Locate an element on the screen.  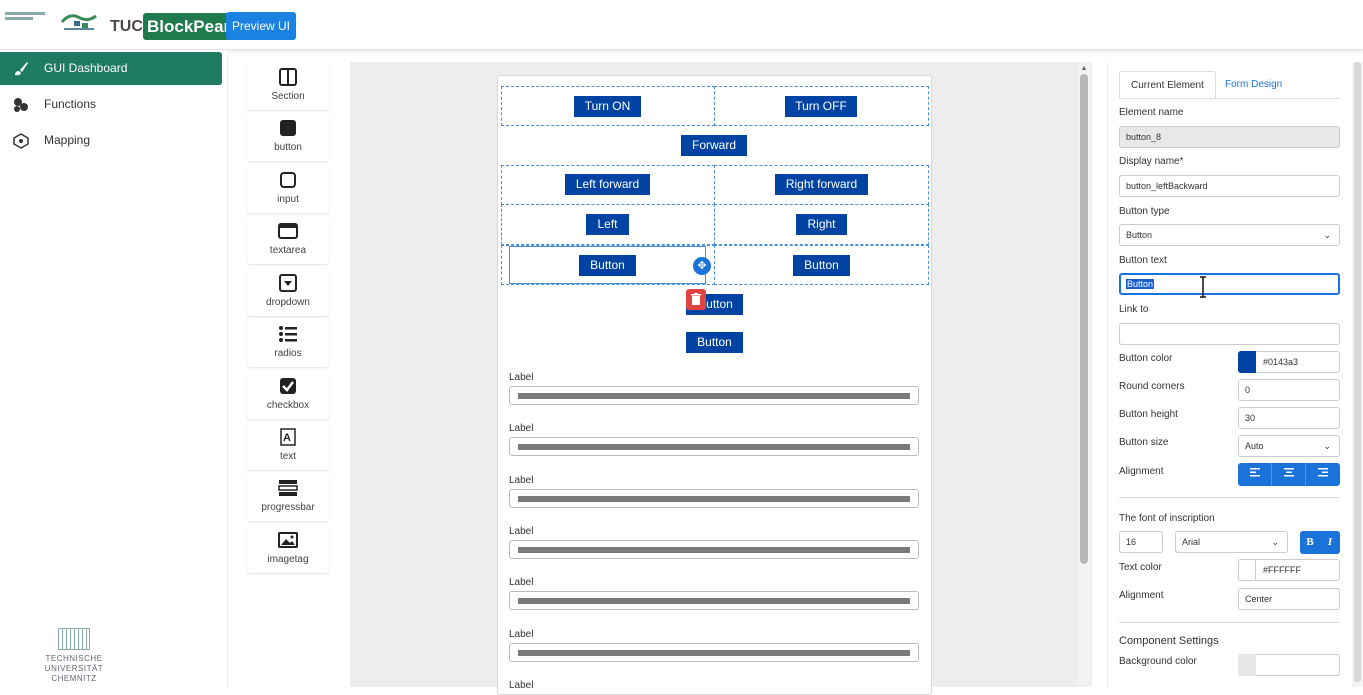
button-size-select: Auto ⌄ is located at coordinates (1289, 446).